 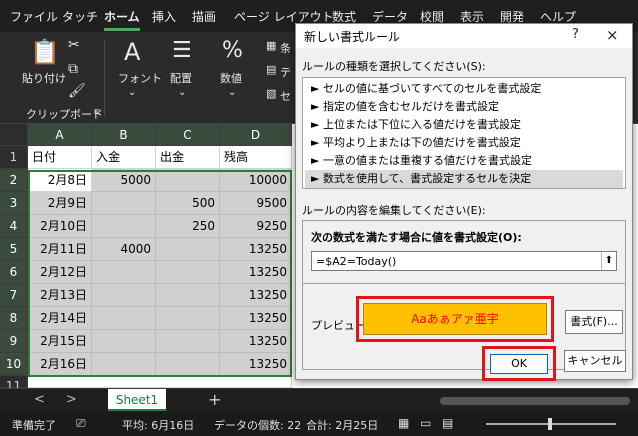 What do you see at coordinates (595, 361) in the screenshot?
I see `cancel-button: キャンセル` at bounding box center [595, 361].